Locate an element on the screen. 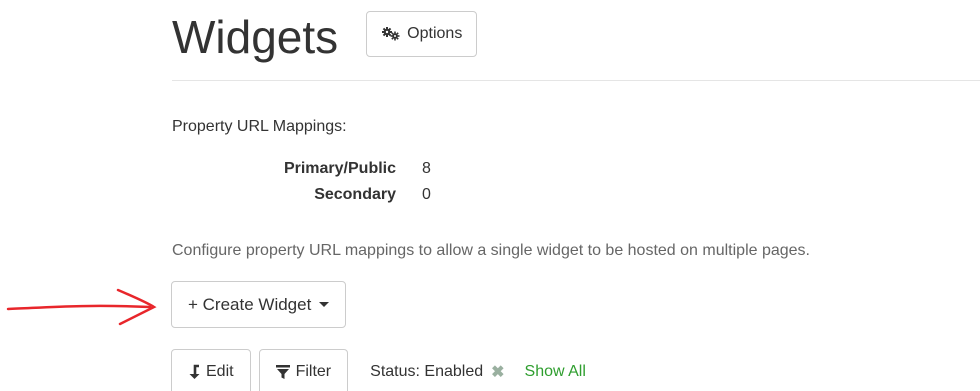  mapping-label: Secondary is located at coordinates (355, 194).